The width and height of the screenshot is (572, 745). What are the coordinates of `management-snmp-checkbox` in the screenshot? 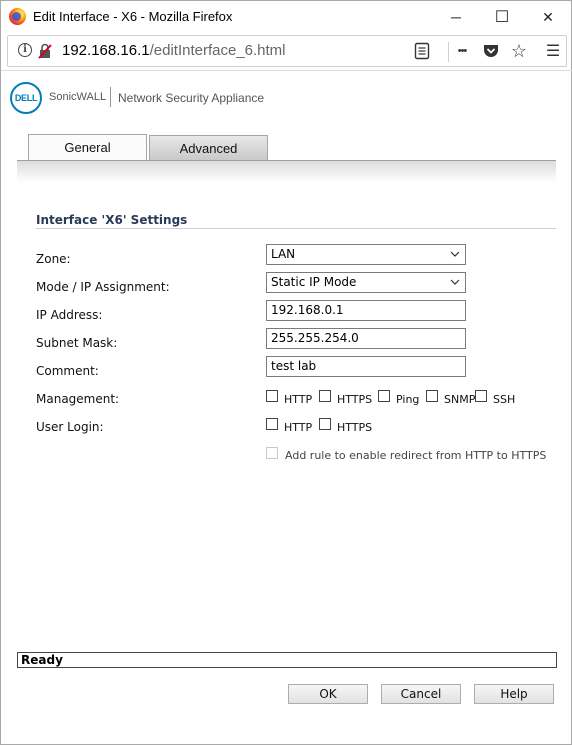 It's located at (432, 396).